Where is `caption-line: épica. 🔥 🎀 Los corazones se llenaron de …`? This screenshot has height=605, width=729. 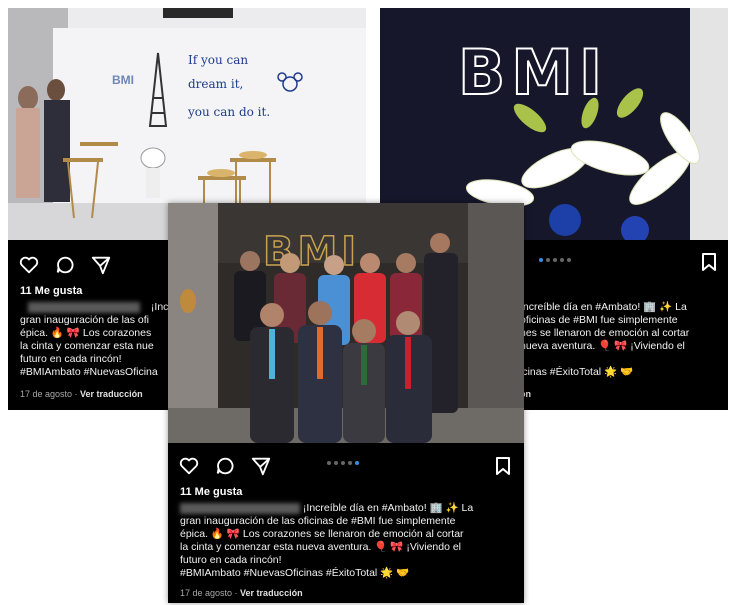 caption-line: épica. 🔥 🎀 Los corazones se llenaron de … is located at coordinates (322, 534).